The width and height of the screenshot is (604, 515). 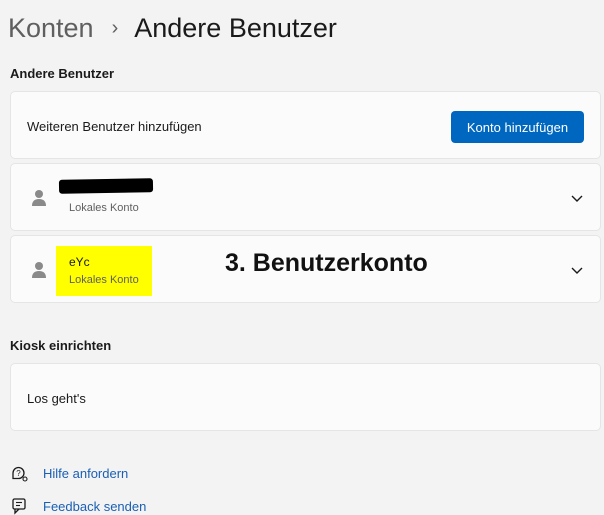 I want to click on user-name: eYc, so click(x=79, y=262).